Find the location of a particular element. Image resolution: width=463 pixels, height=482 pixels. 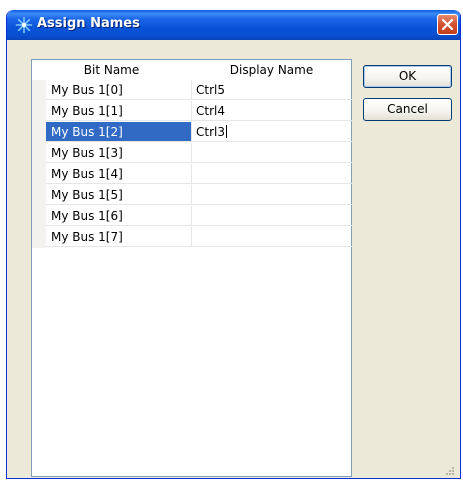

bit-name-cell: My Bus 1[1] is located at coordinates (118, 111).